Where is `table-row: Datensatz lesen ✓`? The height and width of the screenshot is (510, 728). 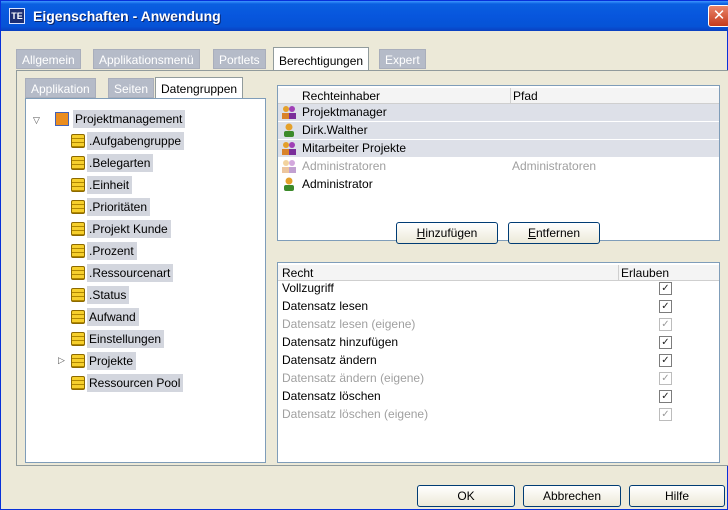
table-row: Datensatz lesen ✓ is located at coordinates (498, 306).